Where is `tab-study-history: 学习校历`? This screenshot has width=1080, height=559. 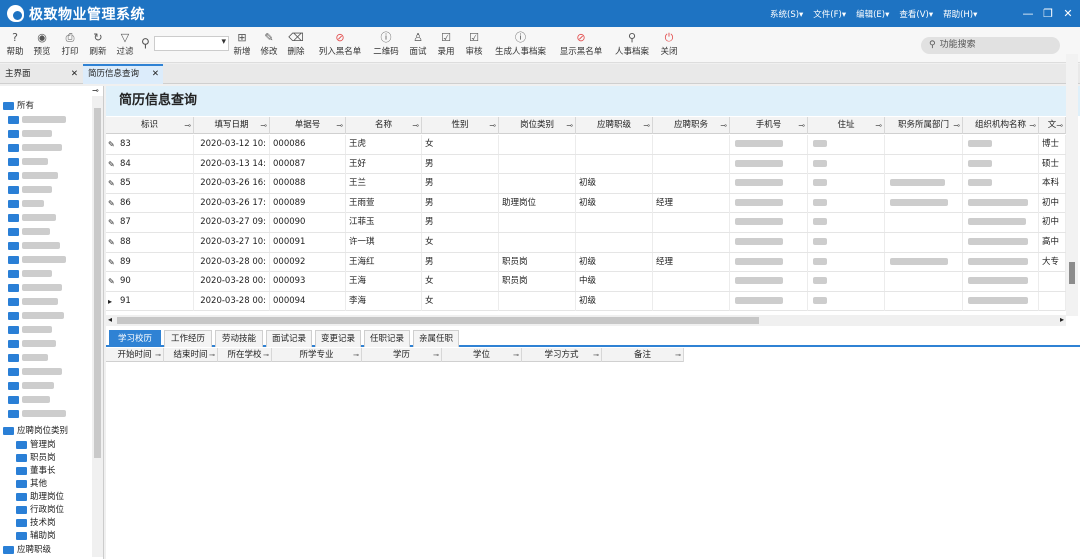
tab-study-history: 学习校历 is located at coordinates (135, 338).